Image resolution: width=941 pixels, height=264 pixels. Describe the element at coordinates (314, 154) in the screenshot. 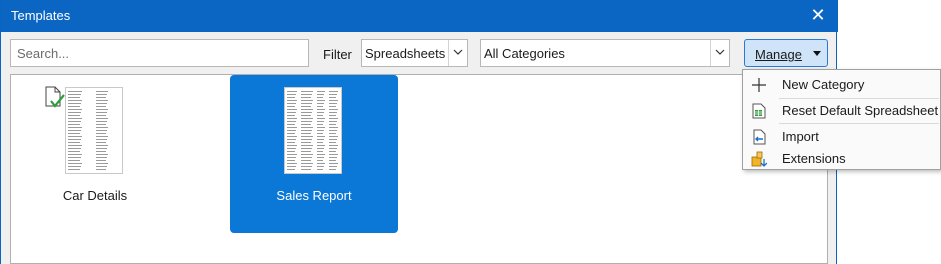

I see `template-item-sales-report: Sales Report` at that location.